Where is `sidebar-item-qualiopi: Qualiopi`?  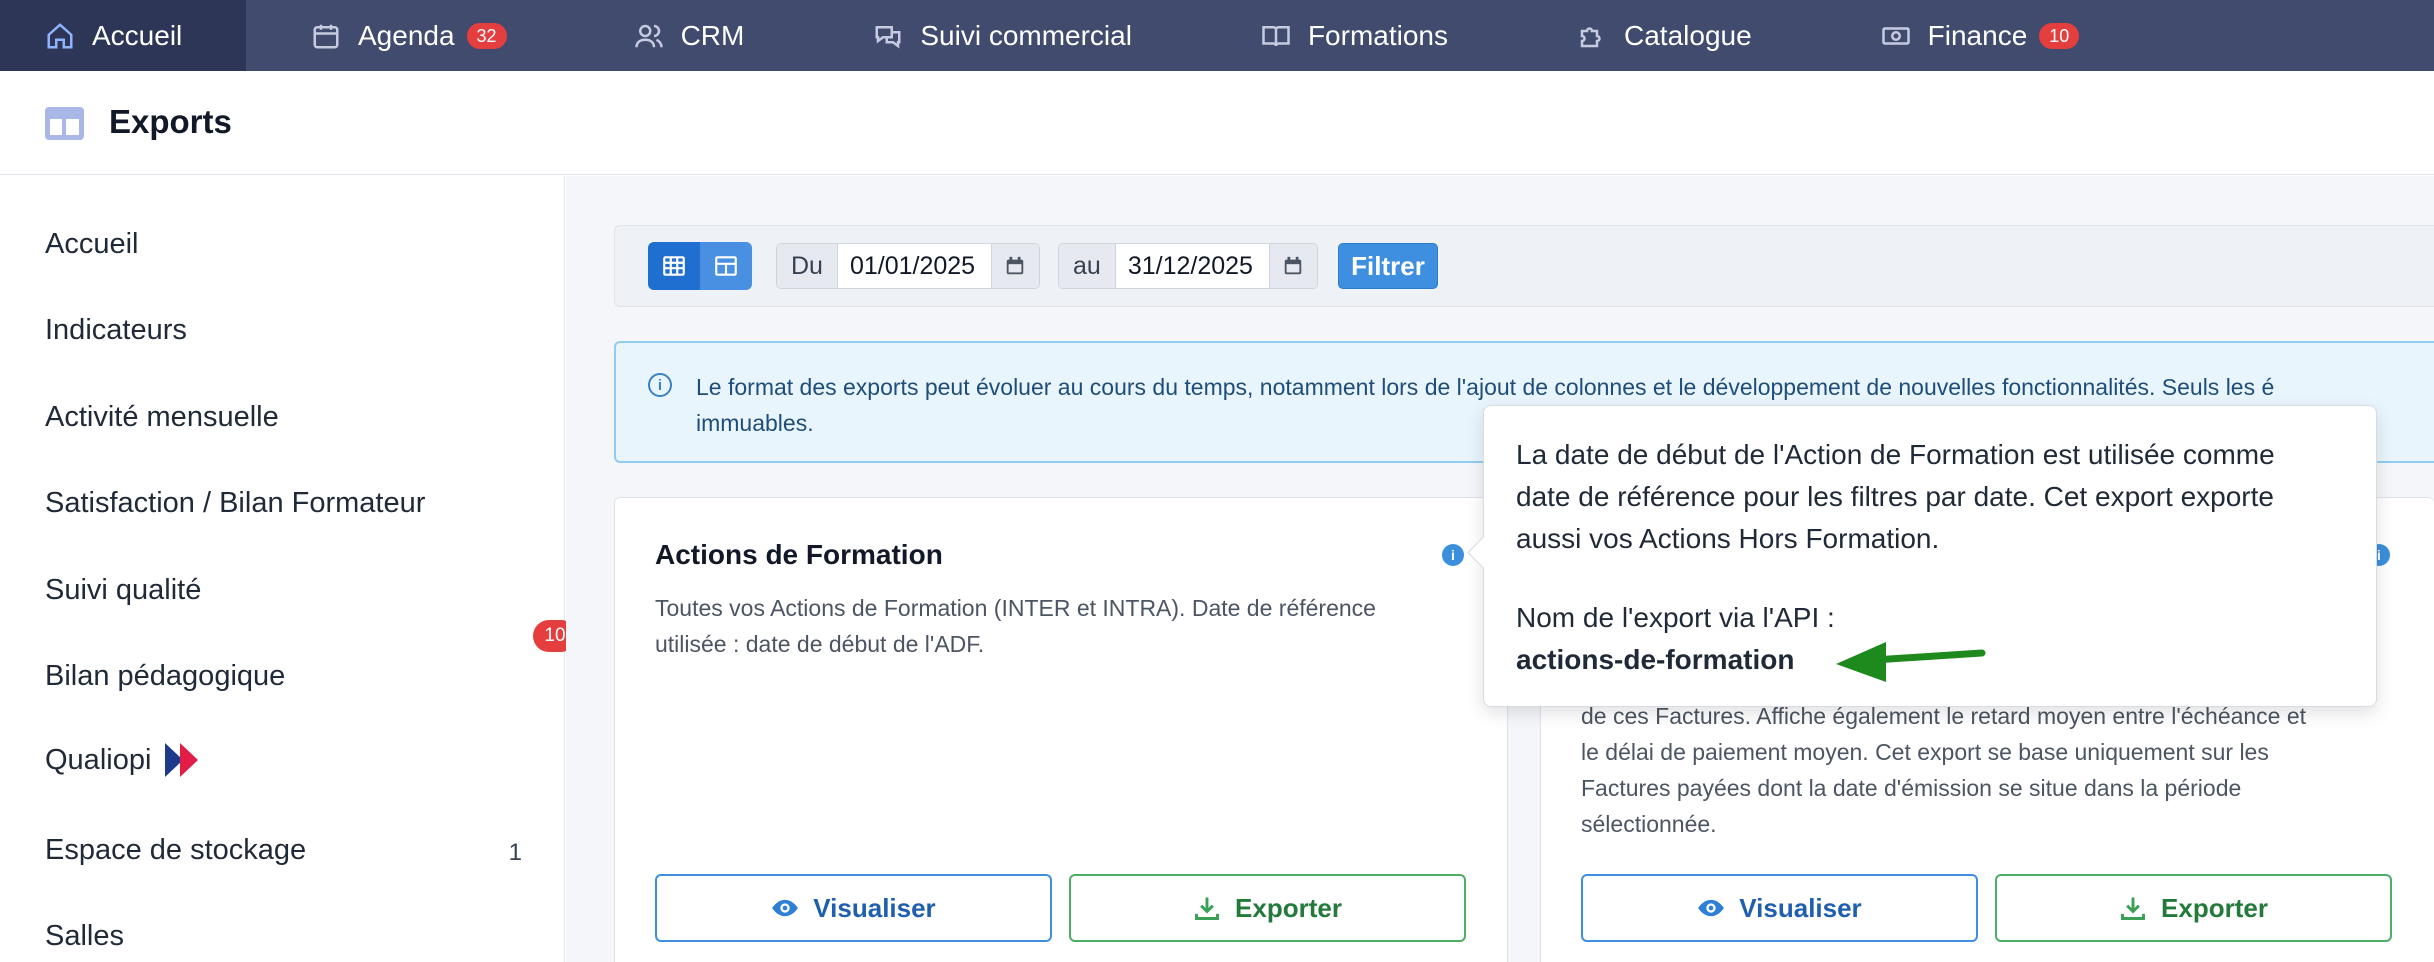
sidebar-item-qualiopi: Qualiopi is located at coordinates (124, 760).